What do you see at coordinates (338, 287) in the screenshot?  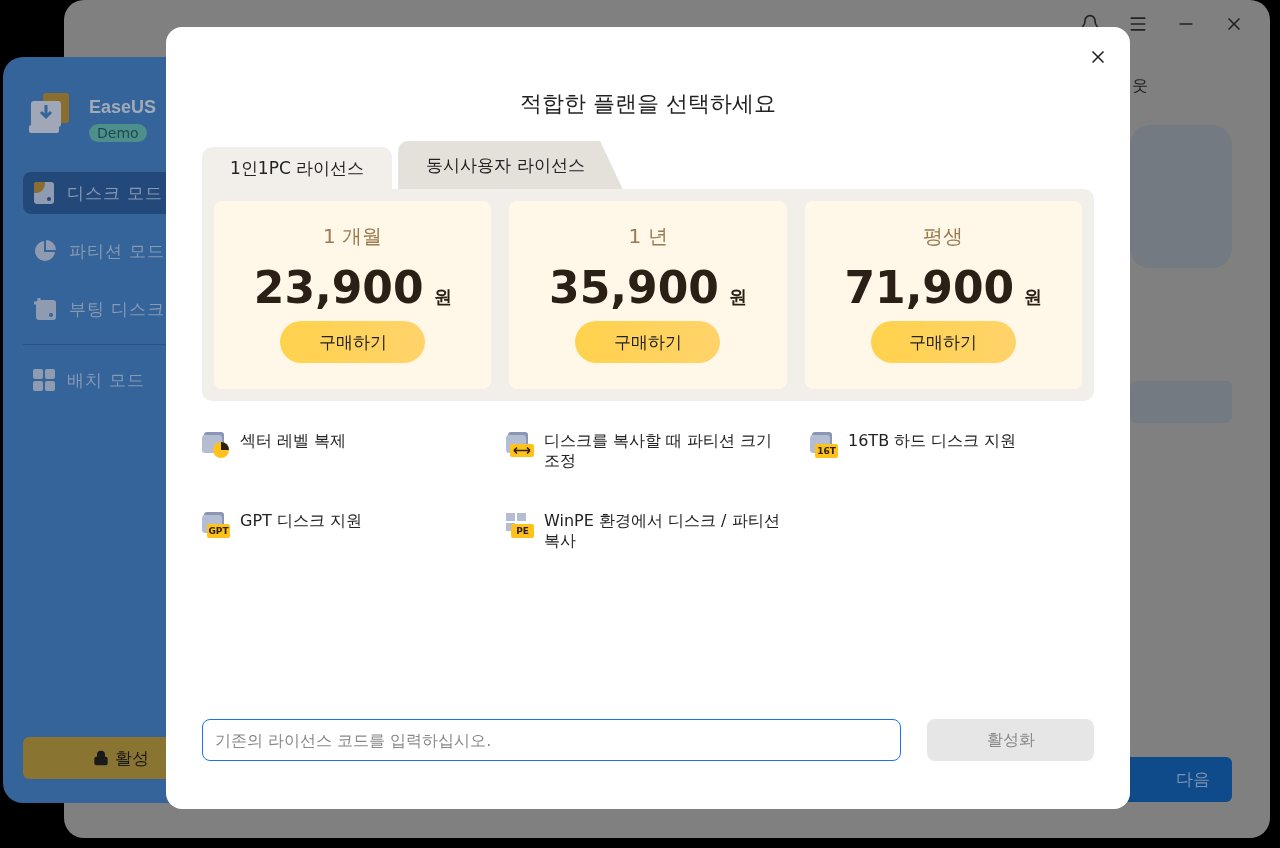 I see `plan-price: 23,900` at bounding box center [338, 287].